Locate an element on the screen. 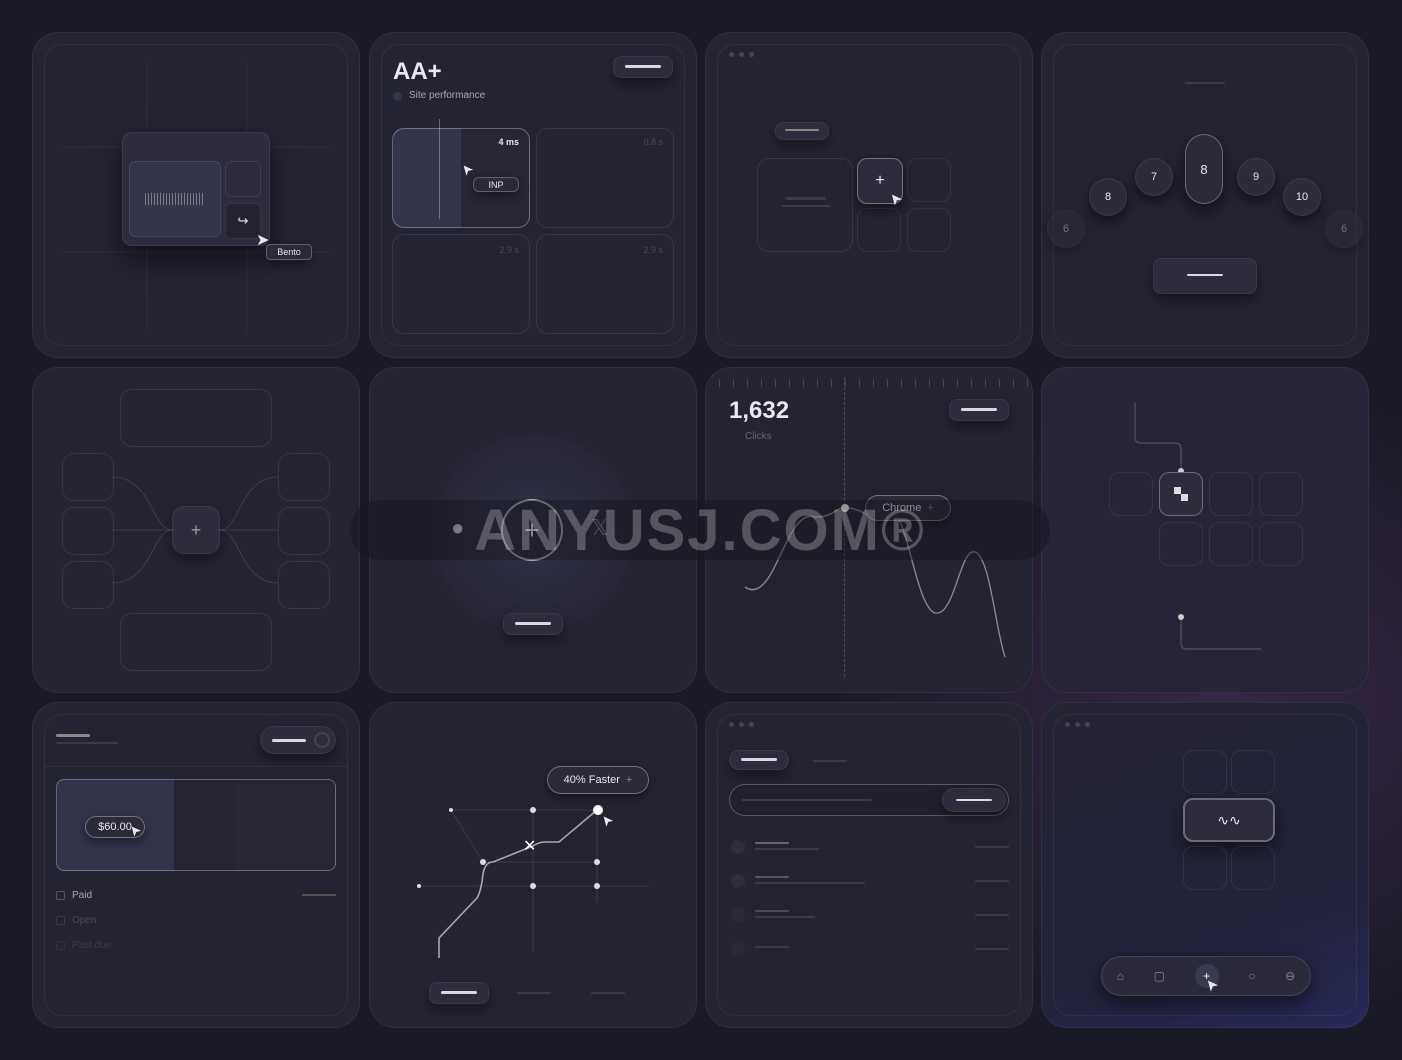 Image resolution: width=1402 pixels, height=1060 pixels. workflow-card is located at coordinates (1205, 530).